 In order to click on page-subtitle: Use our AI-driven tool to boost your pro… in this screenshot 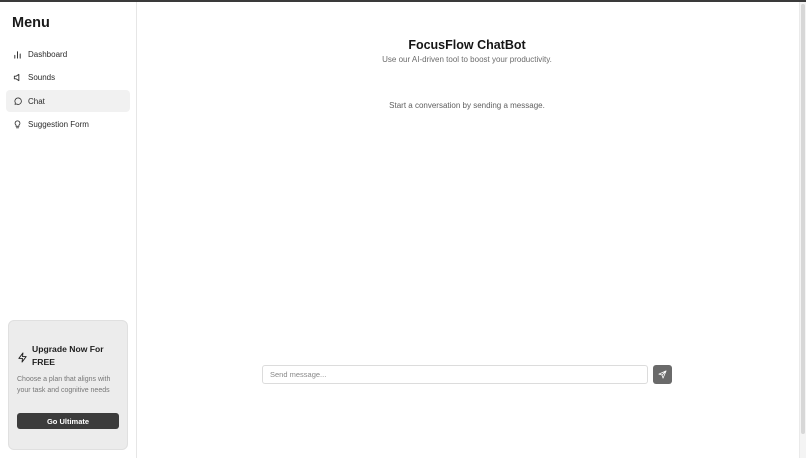, I will do `click(467, 59)`.